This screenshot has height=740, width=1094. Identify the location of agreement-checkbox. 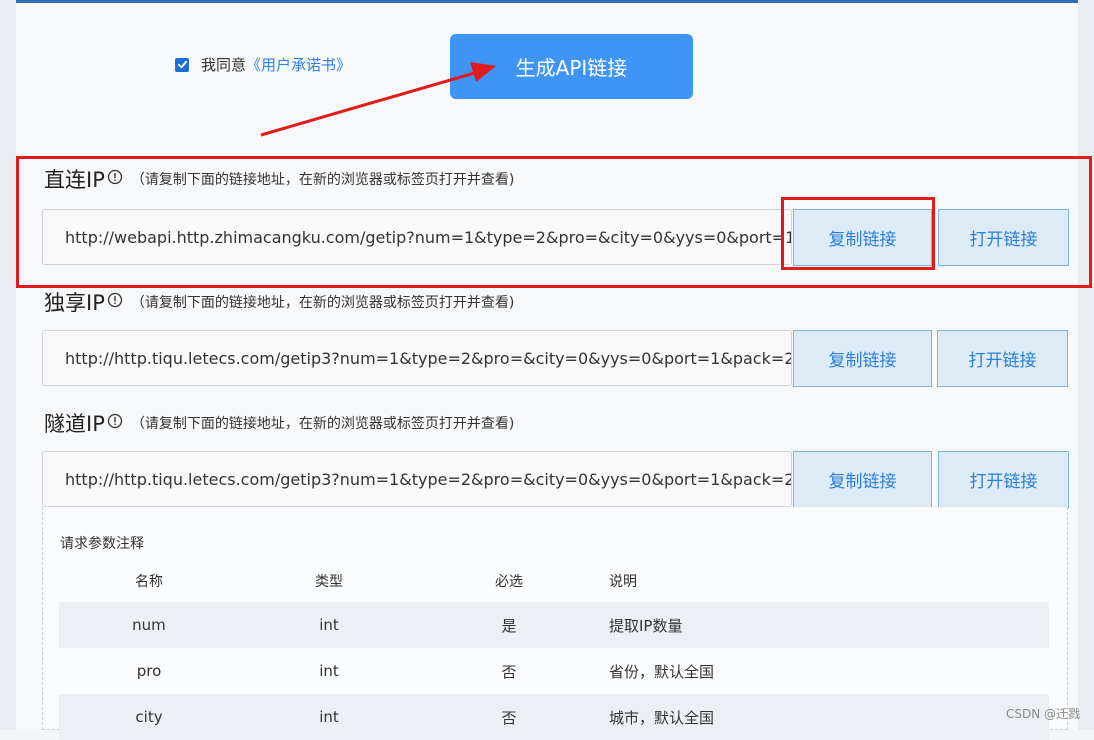
(182, 64).